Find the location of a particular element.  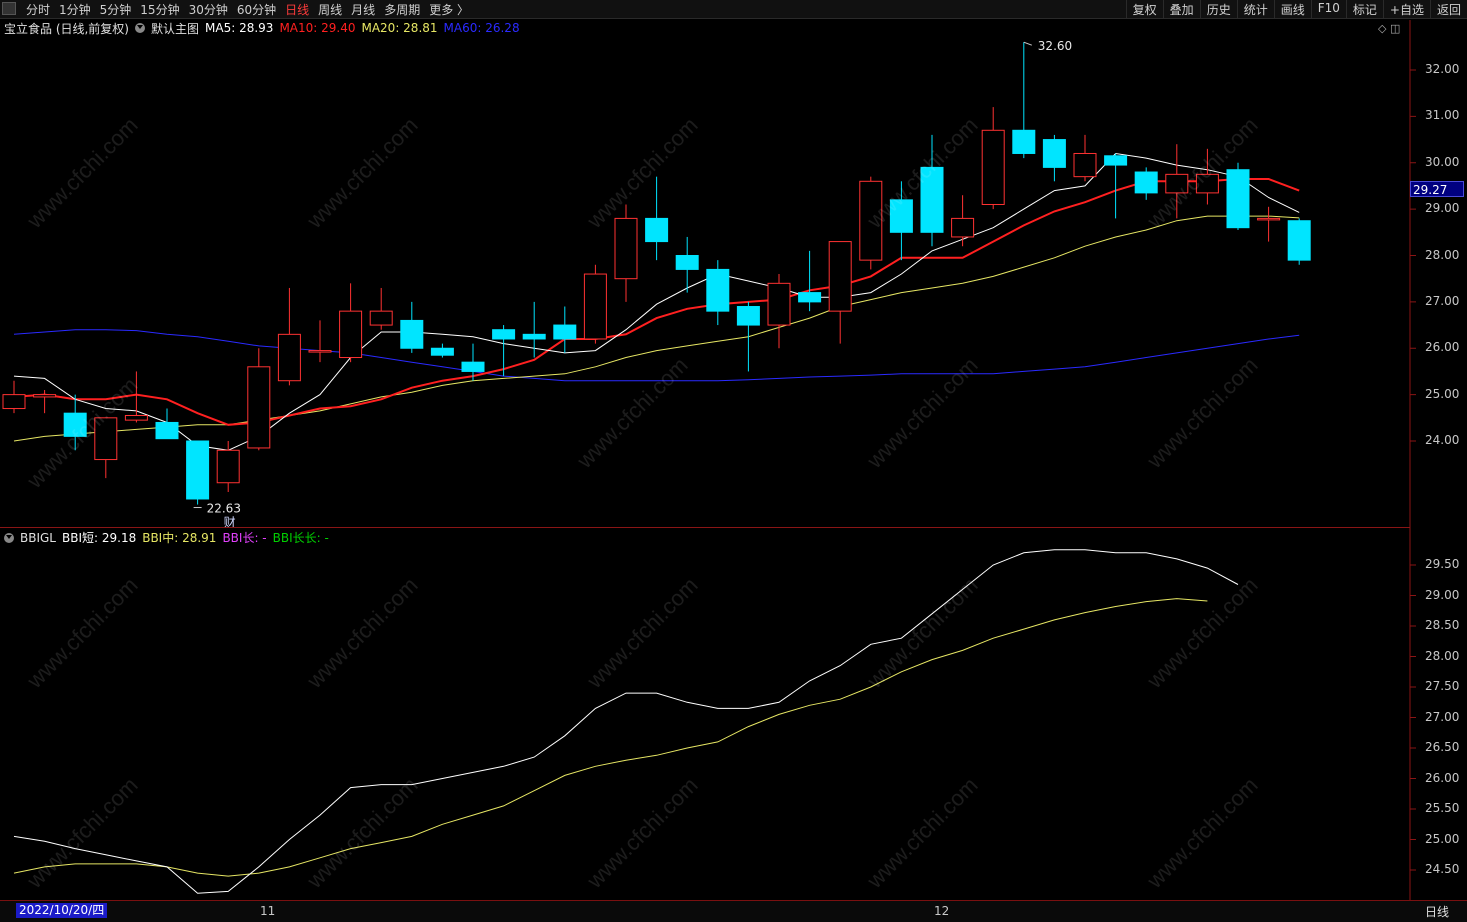

price-axis-label: 31.00 is located at coordinates (1442, 115).